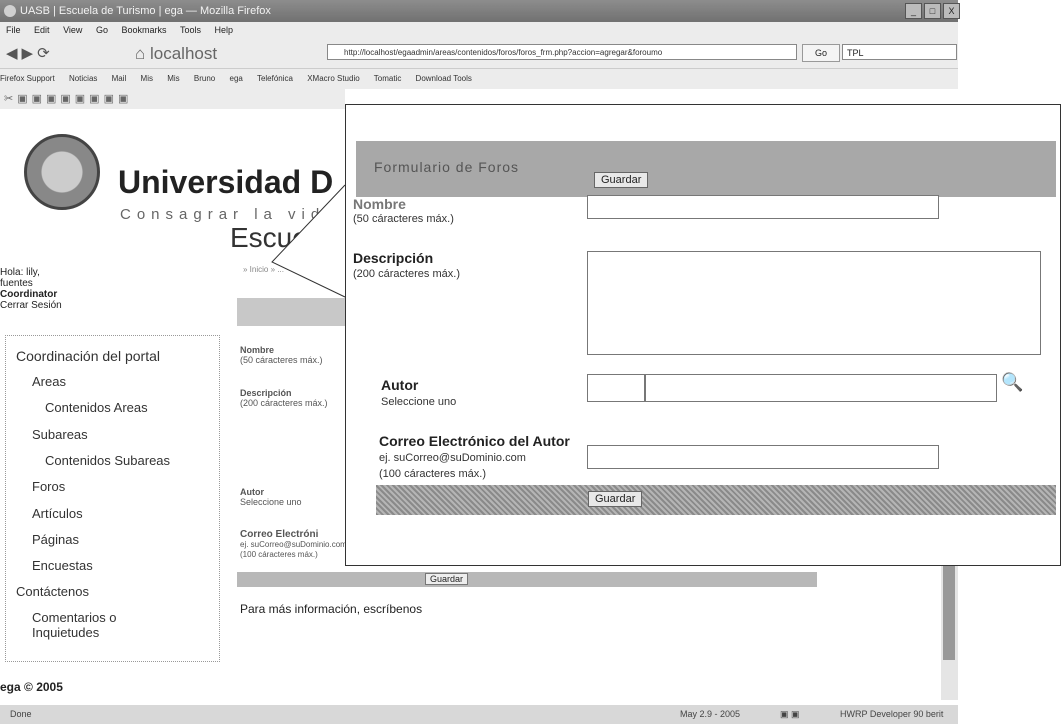 The image size is (1063, 724). What do you see at coordinates (616, 388) in the screenshot?
I see `autor-id-input` at bounding box center [616, 388].